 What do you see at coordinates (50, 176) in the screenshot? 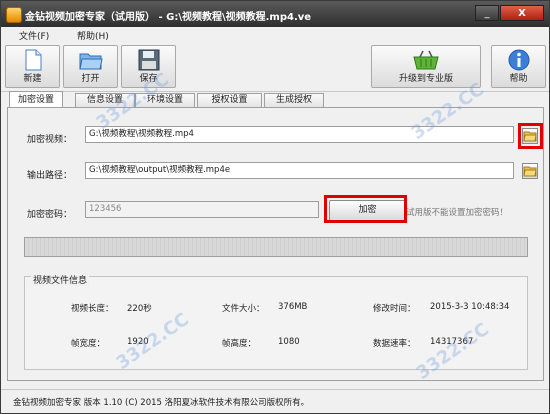
I see `output-label: 输出路径：` at bounding box center [50, 176].